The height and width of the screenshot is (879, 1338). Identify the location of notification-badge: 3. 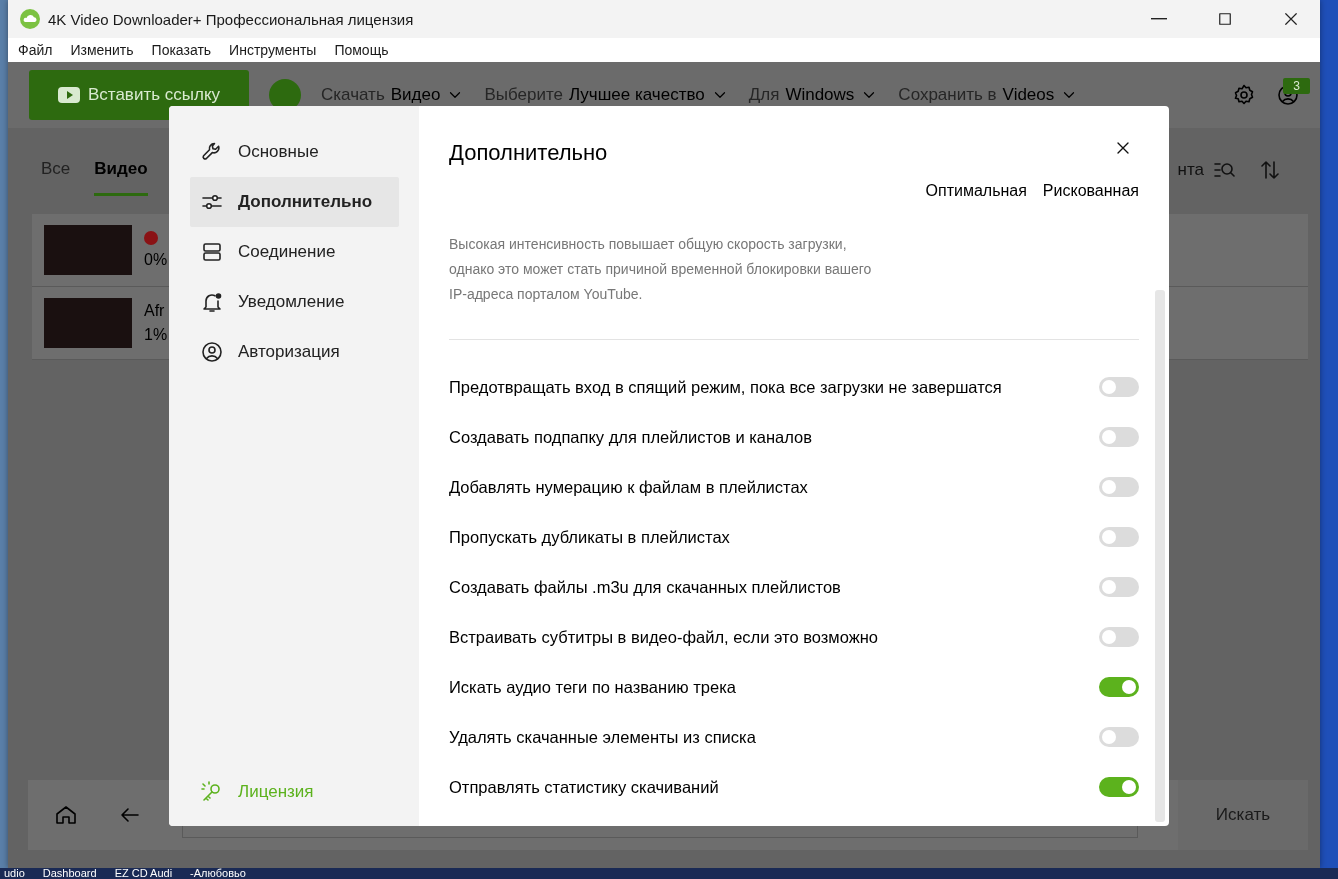
(1296, 86).